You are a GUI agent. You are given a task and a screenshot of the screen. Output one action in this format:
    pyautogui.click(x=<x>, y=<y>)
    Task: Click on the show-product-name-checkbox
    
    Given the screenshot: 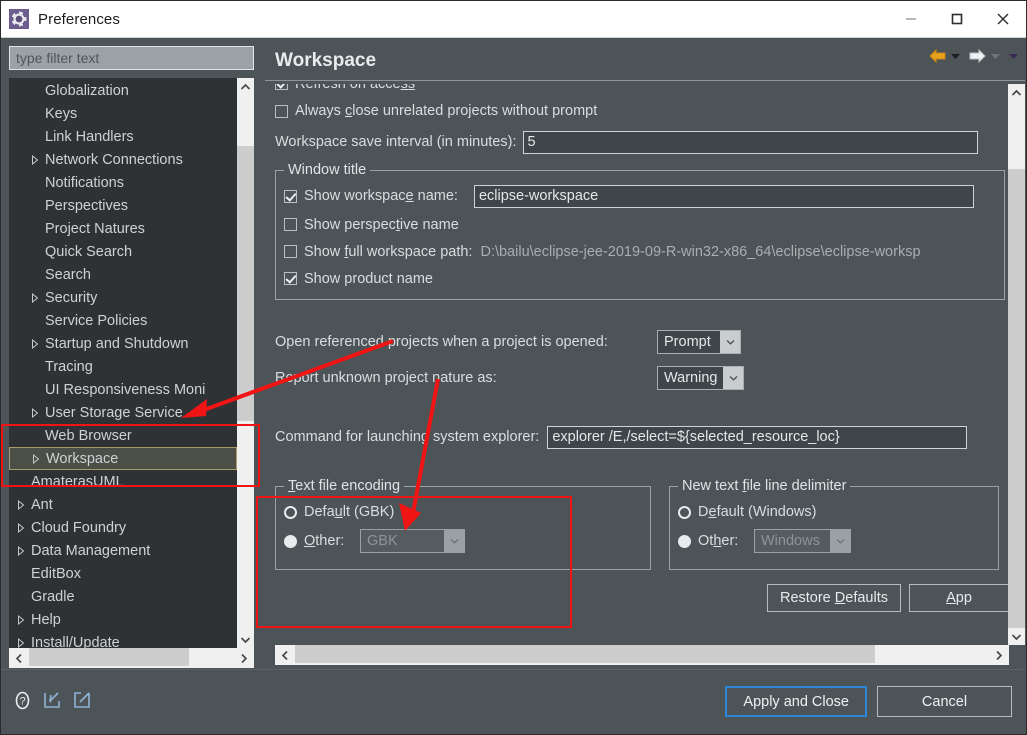 What is the action you would take?
    pyautogui.click(x=290, y=278)
    